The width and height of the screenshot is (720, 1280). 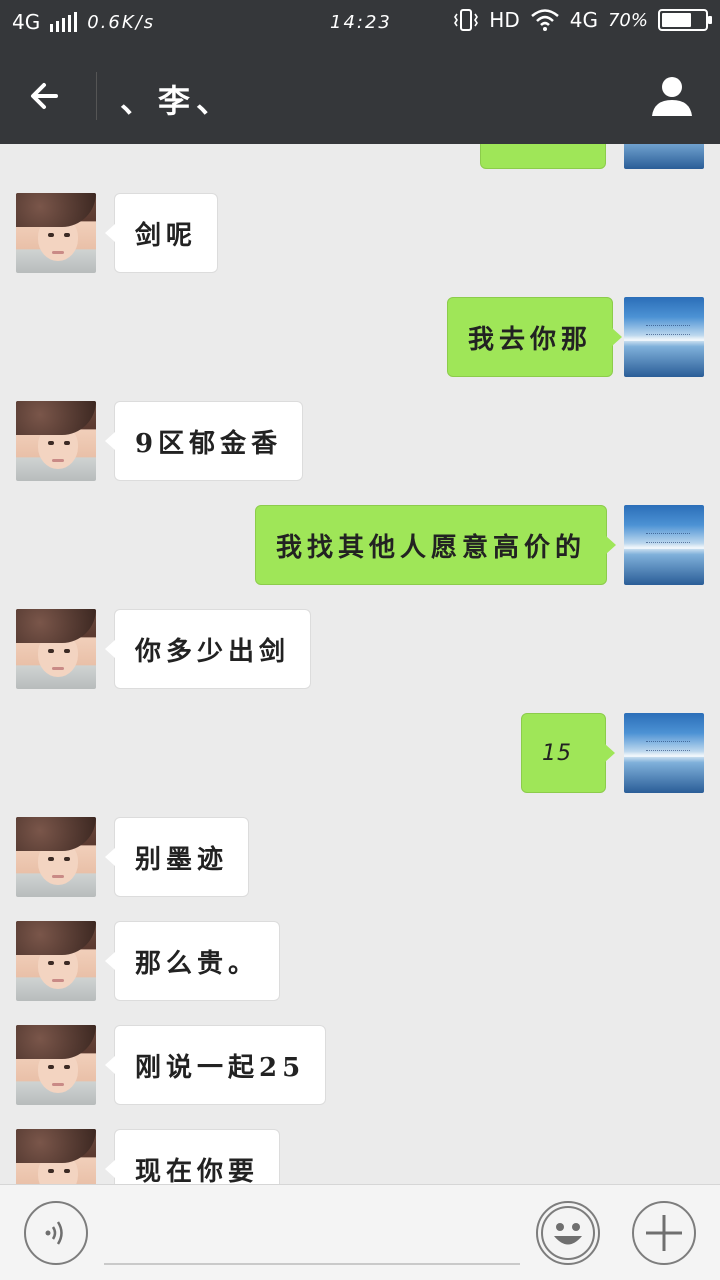 I want to click on plus-button, so click(x=664, y=1233).